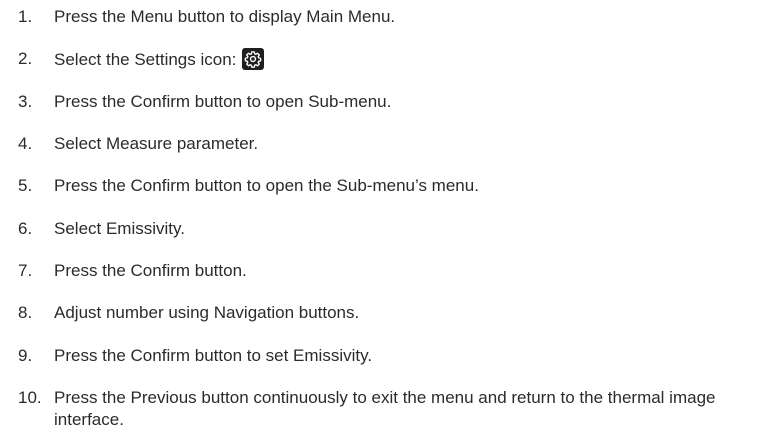 The height and width of the screenshot is (438, 766). Describe the element at coordinates (25, 312) in the screenshot. I see `step-number: 8.` at that location.